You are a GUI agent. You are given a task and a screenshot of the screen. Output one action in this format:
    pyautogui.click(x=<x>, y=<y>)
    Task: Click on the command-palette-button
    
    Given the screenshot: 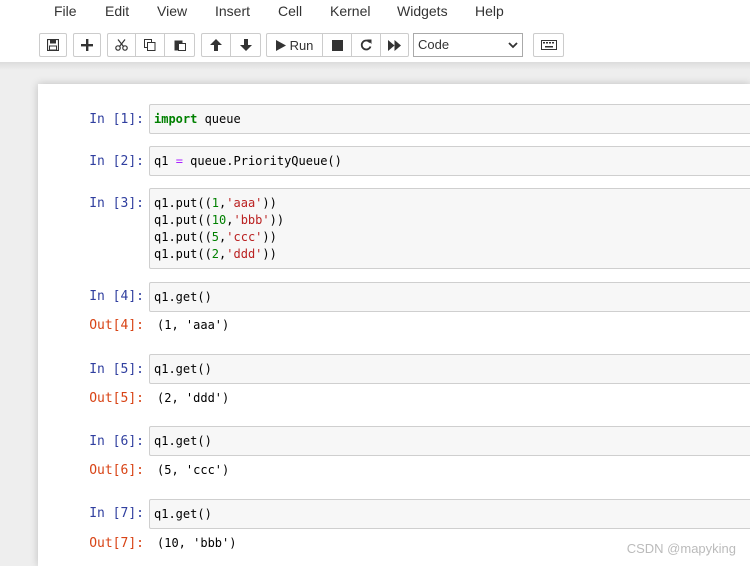 What is the action you would take?
    pyautogui.click(x=548, y=45)
    